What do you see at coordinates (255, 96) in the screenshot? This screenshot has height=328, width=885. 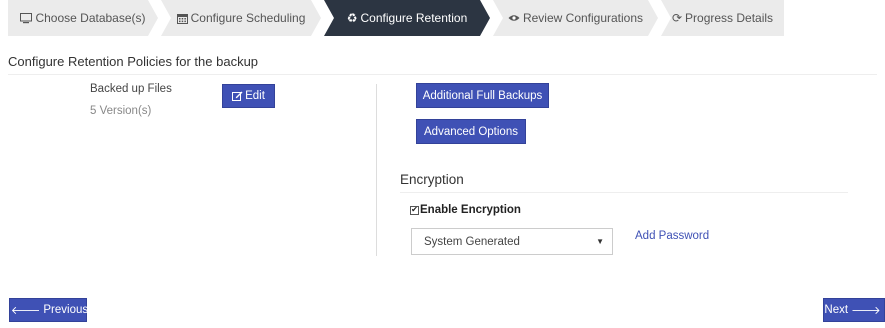 I see `edit-button-label: Edit` at bounding box center [255, 96].